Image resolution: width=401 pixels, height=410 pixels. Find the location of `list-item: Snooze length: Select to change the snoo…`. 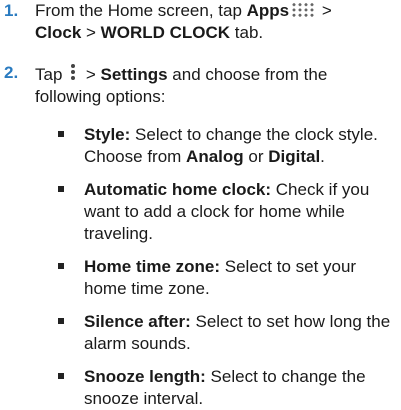

list-item: Snooze length: Select to change the snoo… is located at coordinates (228, 388).